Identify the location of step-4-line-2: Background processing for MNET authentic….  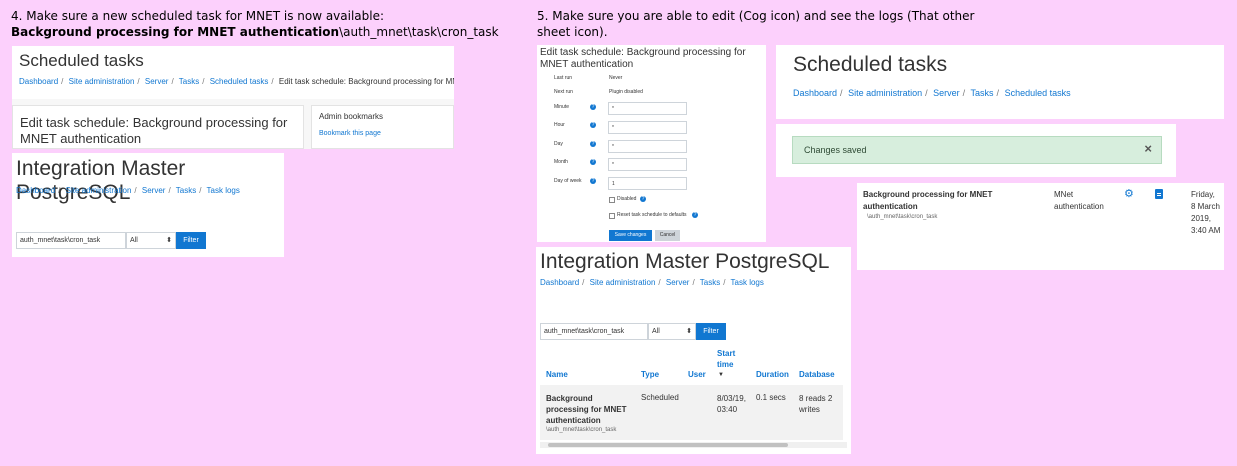
(266, 32).